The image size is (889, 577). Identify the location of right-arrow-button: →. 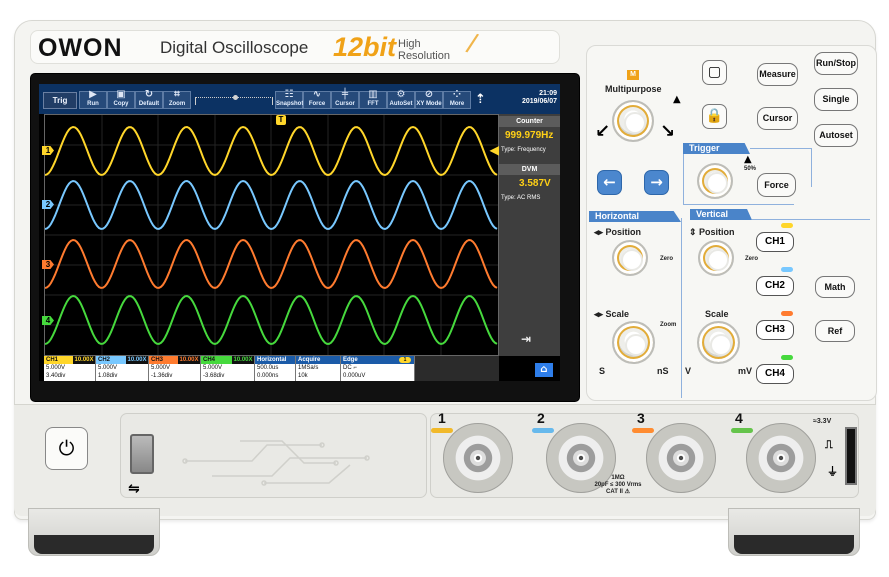
(656, 182).